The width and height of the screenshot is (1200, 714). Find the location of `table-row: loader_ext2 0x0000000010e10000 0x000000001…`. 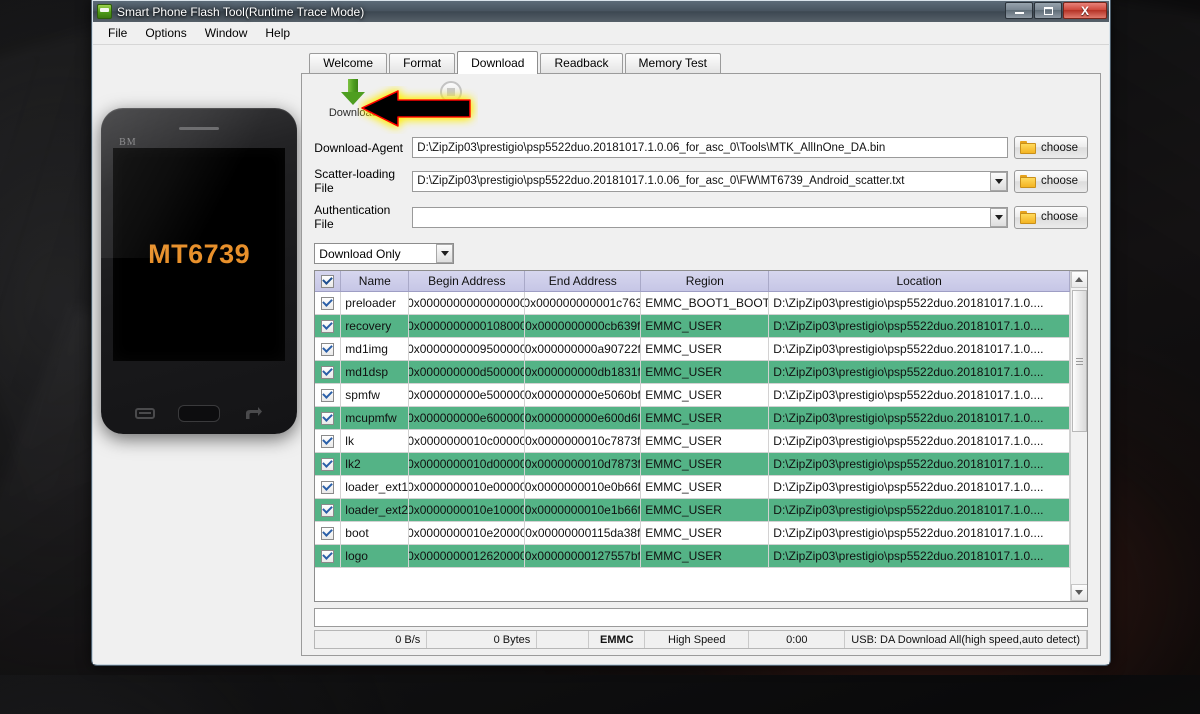

table-row: loader_ext2 0x0000000010e10000 0x000000001… is located at coordinates (692, 510).